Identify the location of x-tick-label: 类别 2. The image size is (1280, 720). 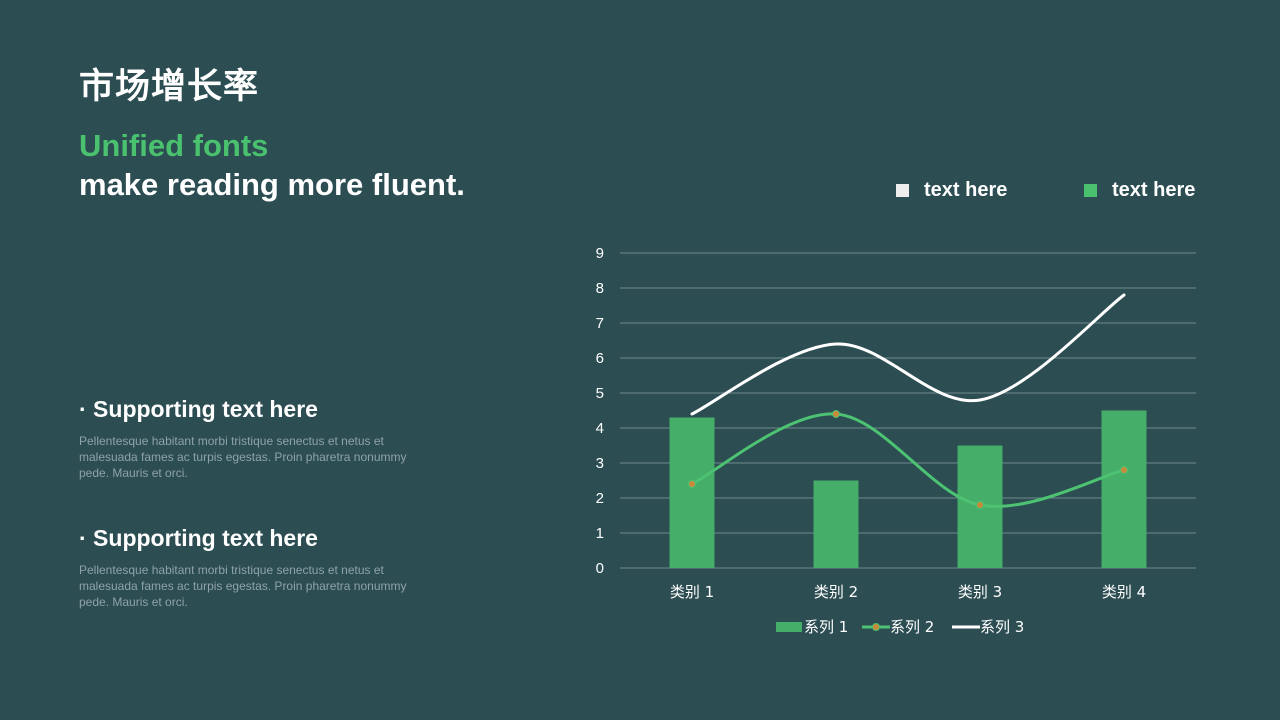
(836, 592).